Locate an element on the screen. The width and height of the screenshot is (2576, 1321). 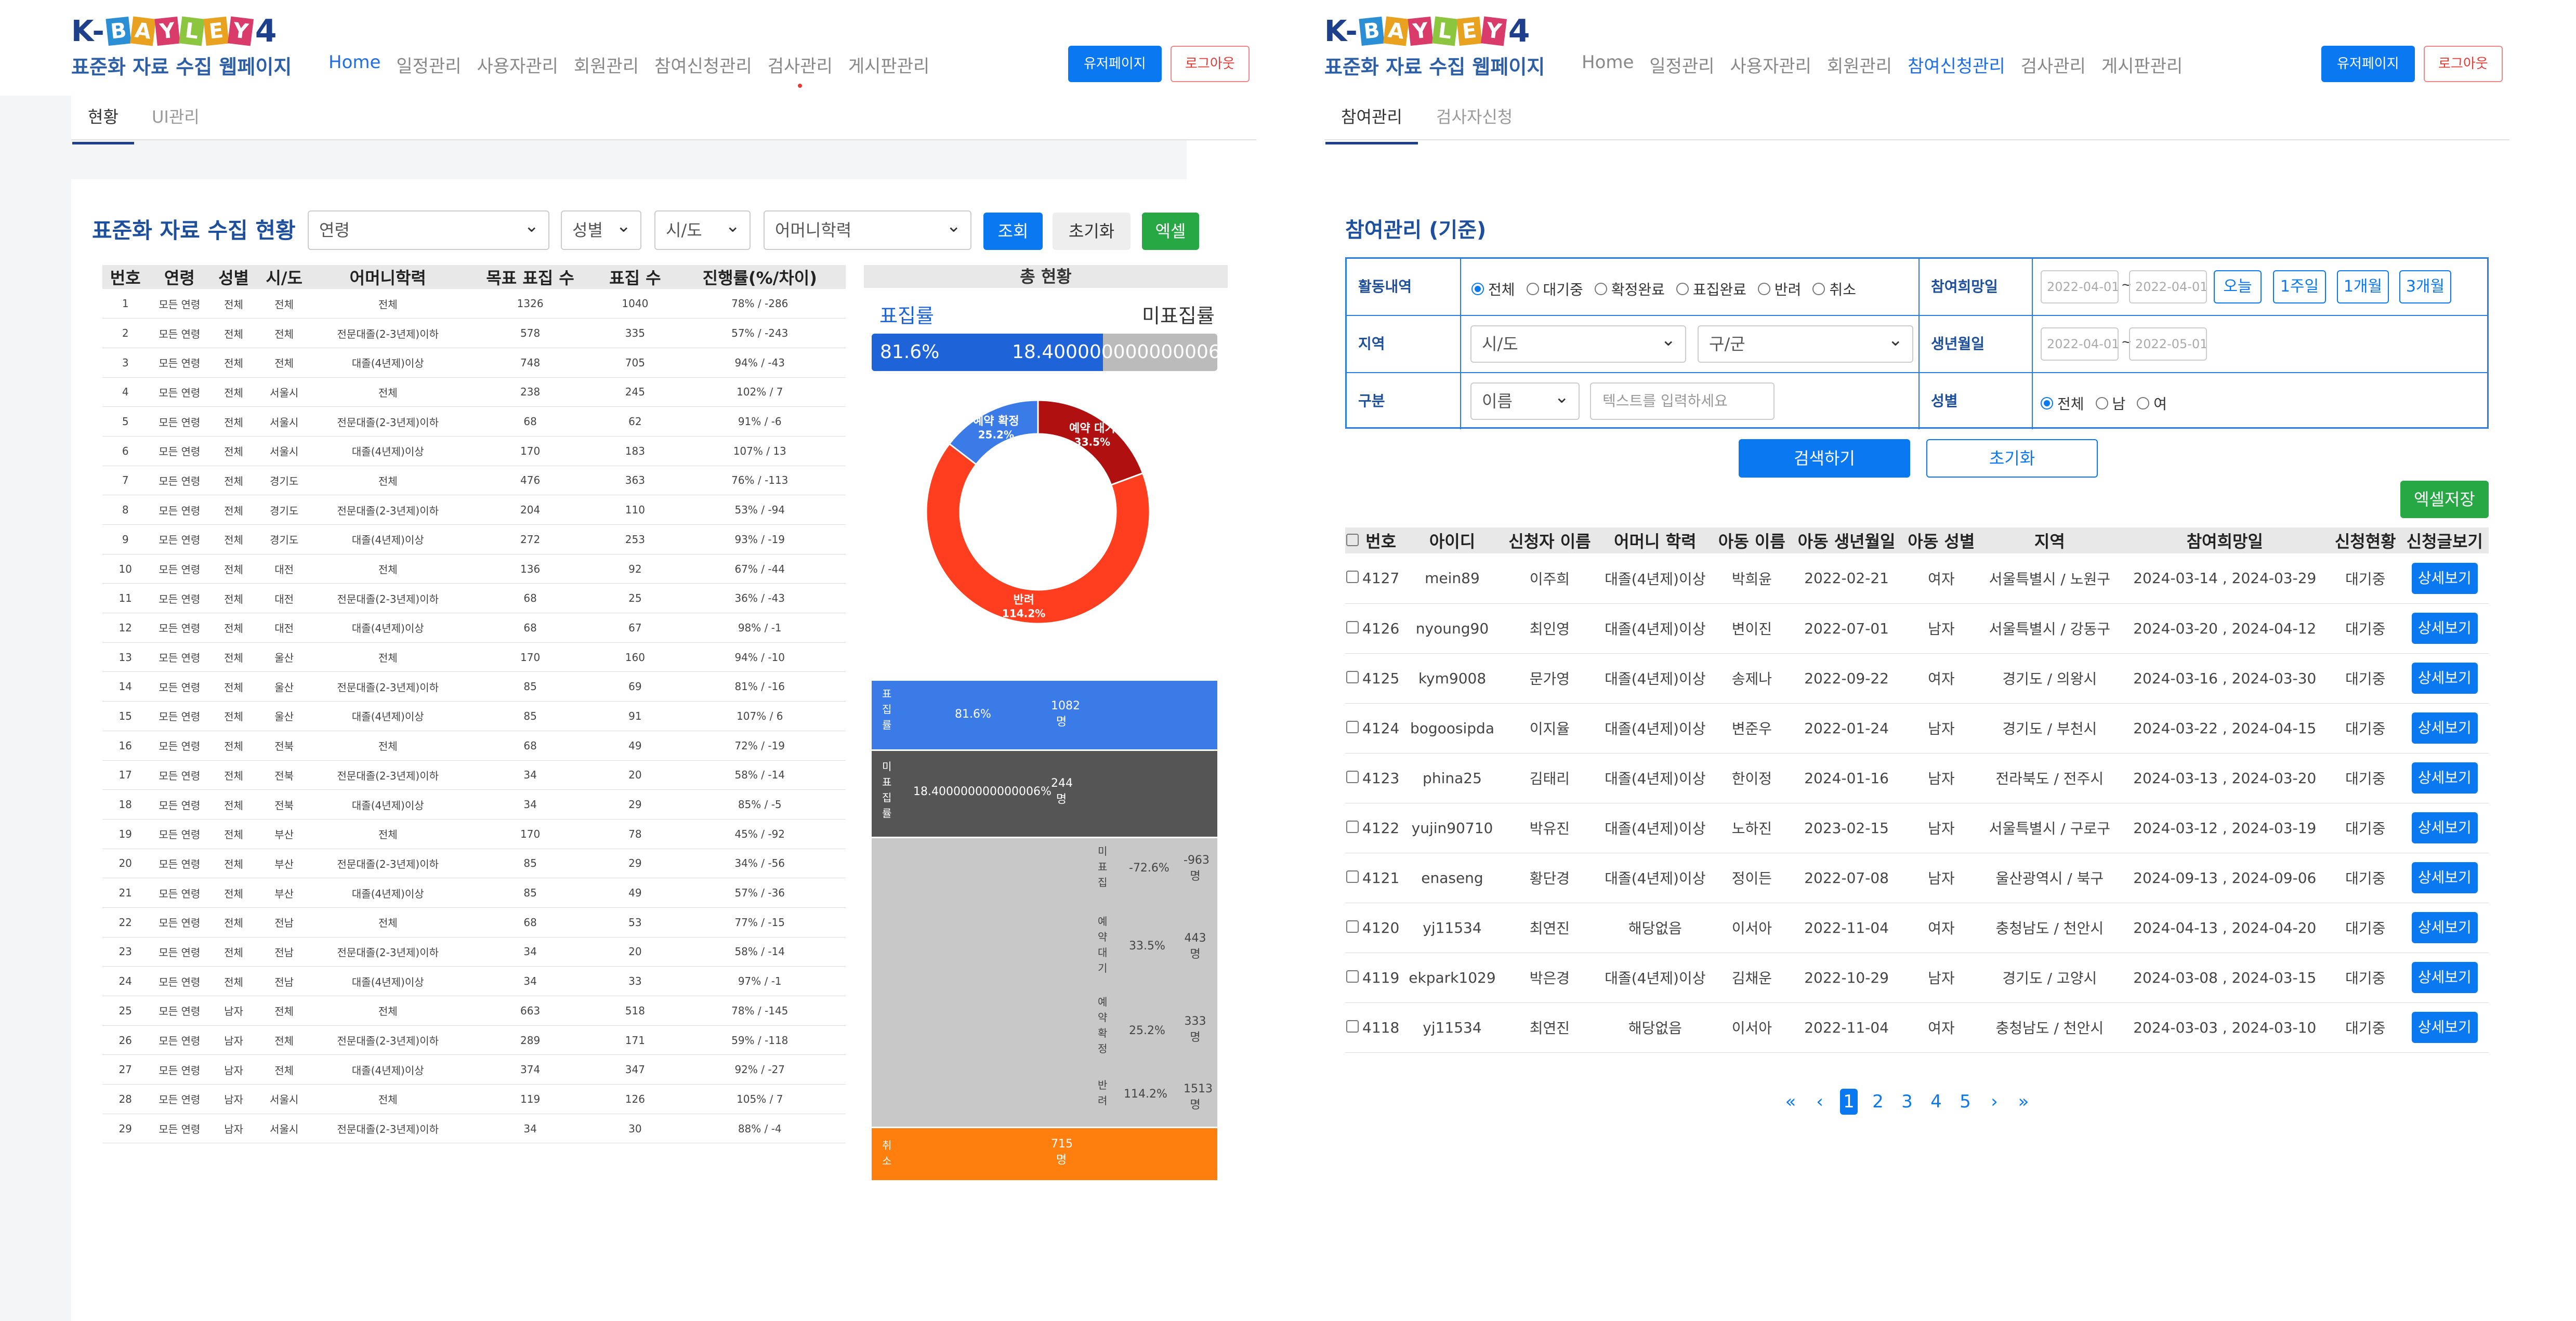
search-button: 검색하기 is located at coordinates (1824, 458).